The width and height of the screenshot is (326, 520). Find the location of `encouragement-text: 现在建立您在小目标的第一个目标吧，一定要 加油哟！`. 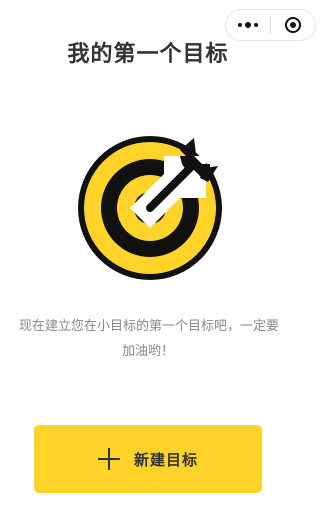

encouragement-text: 现在建立您在小目标的第一个目标吧，一定要 加油哟！ is located at coordinates (148, 339).